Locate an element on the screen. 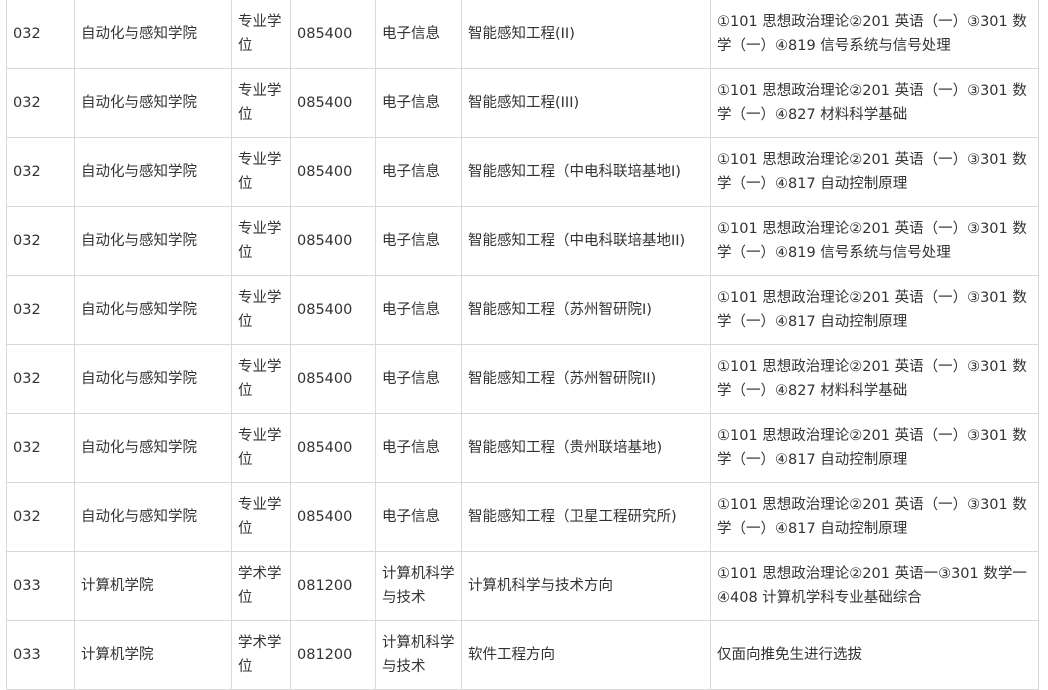 This screenshot has height=690, width=1048. degree-type-cell: 学术学位 is located at coordinates (261, 655).